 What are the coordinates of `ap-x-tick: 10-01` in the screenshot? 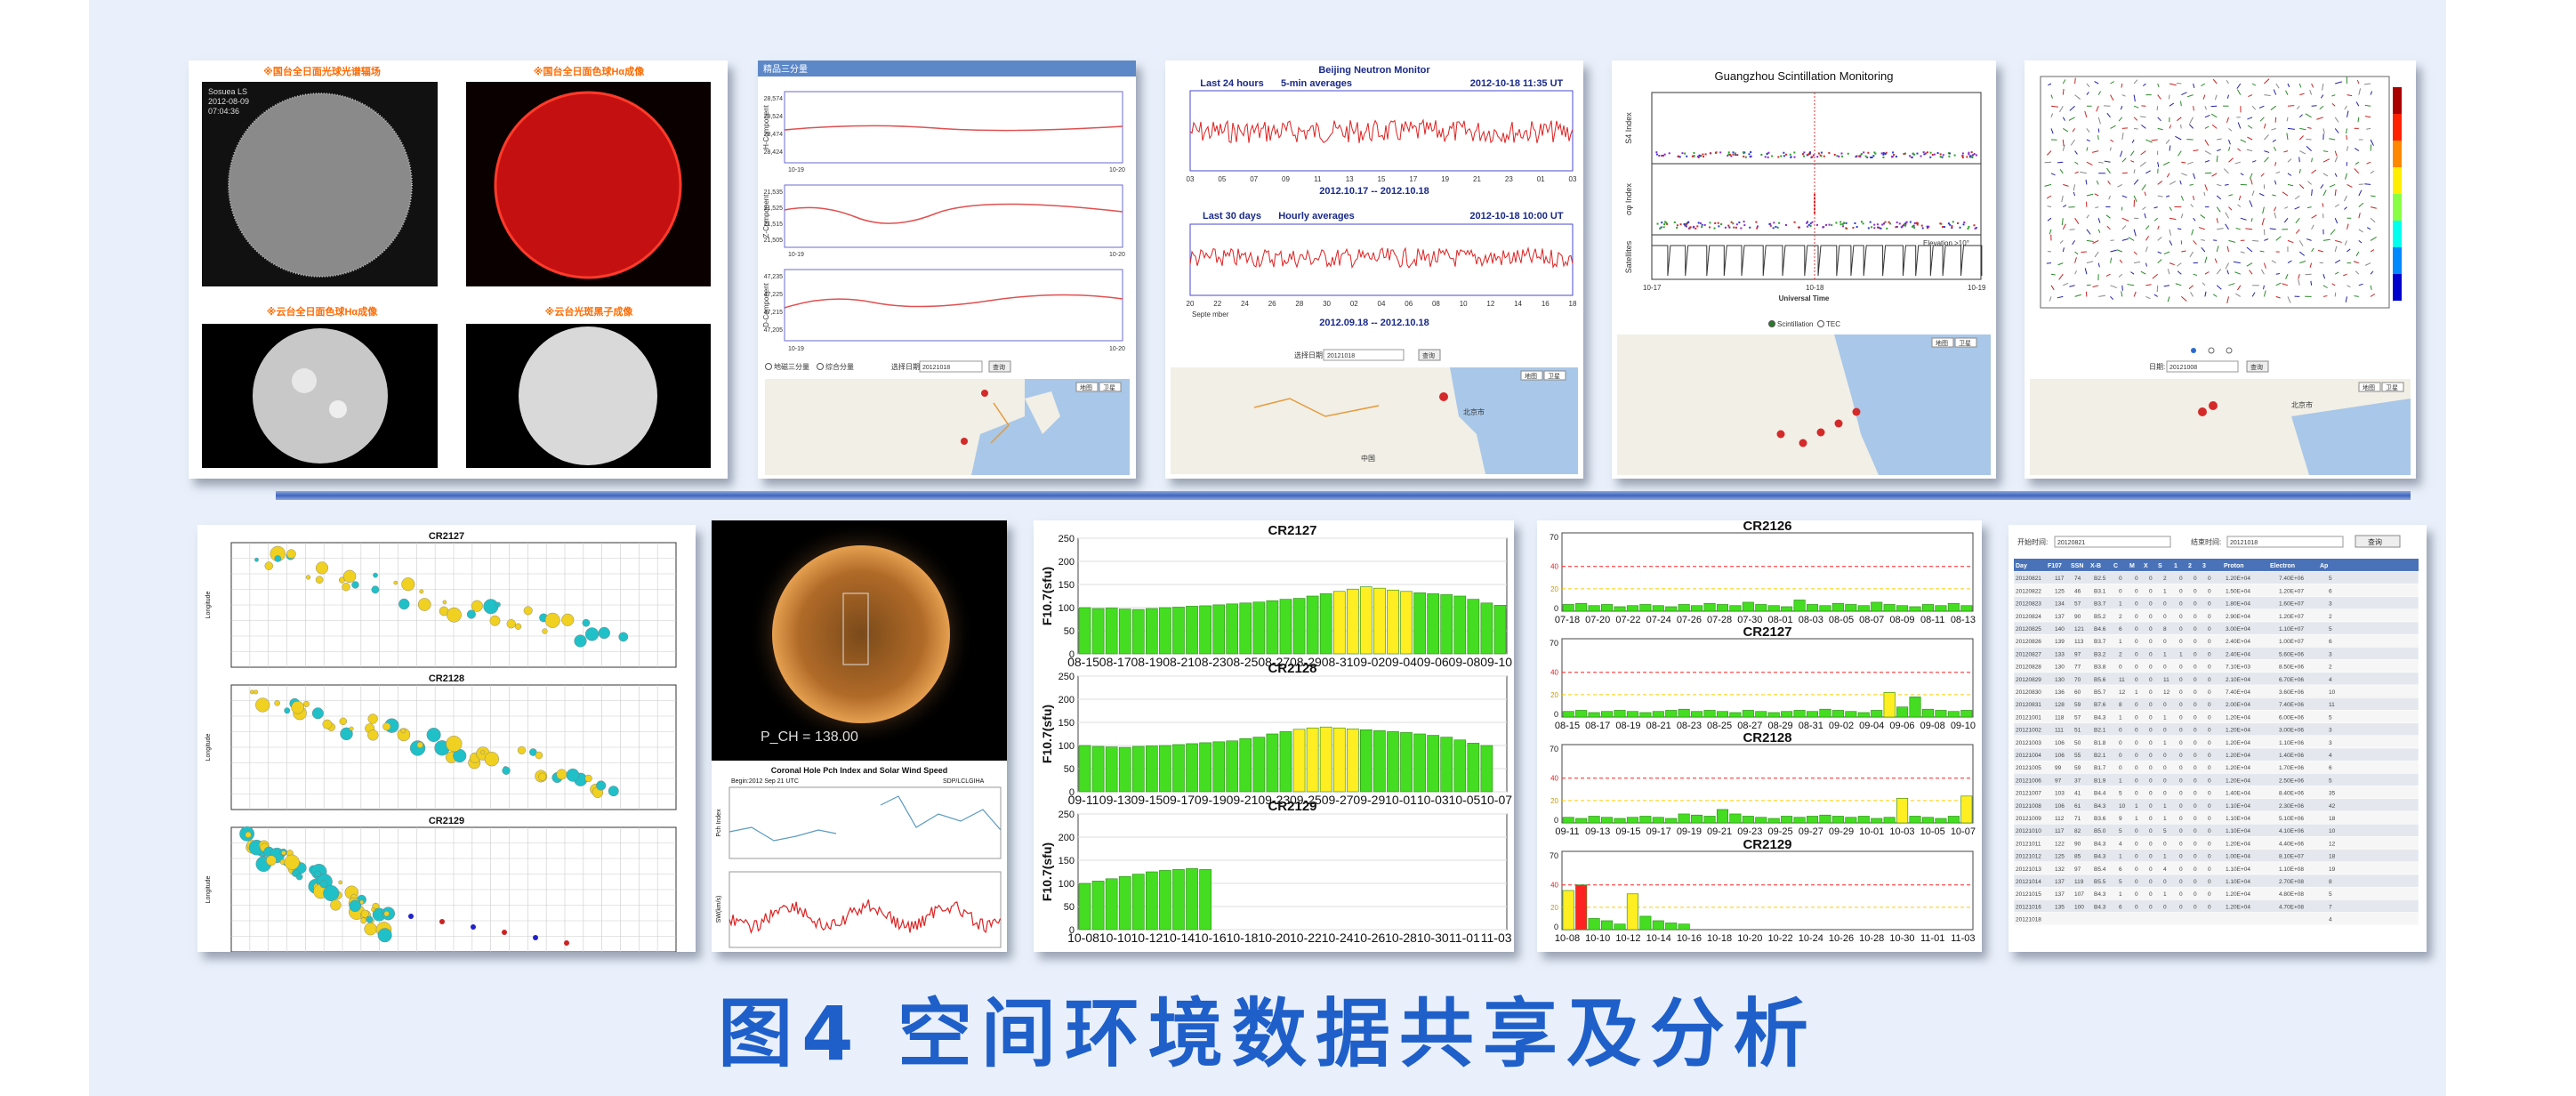 It's located at (1871, 831).